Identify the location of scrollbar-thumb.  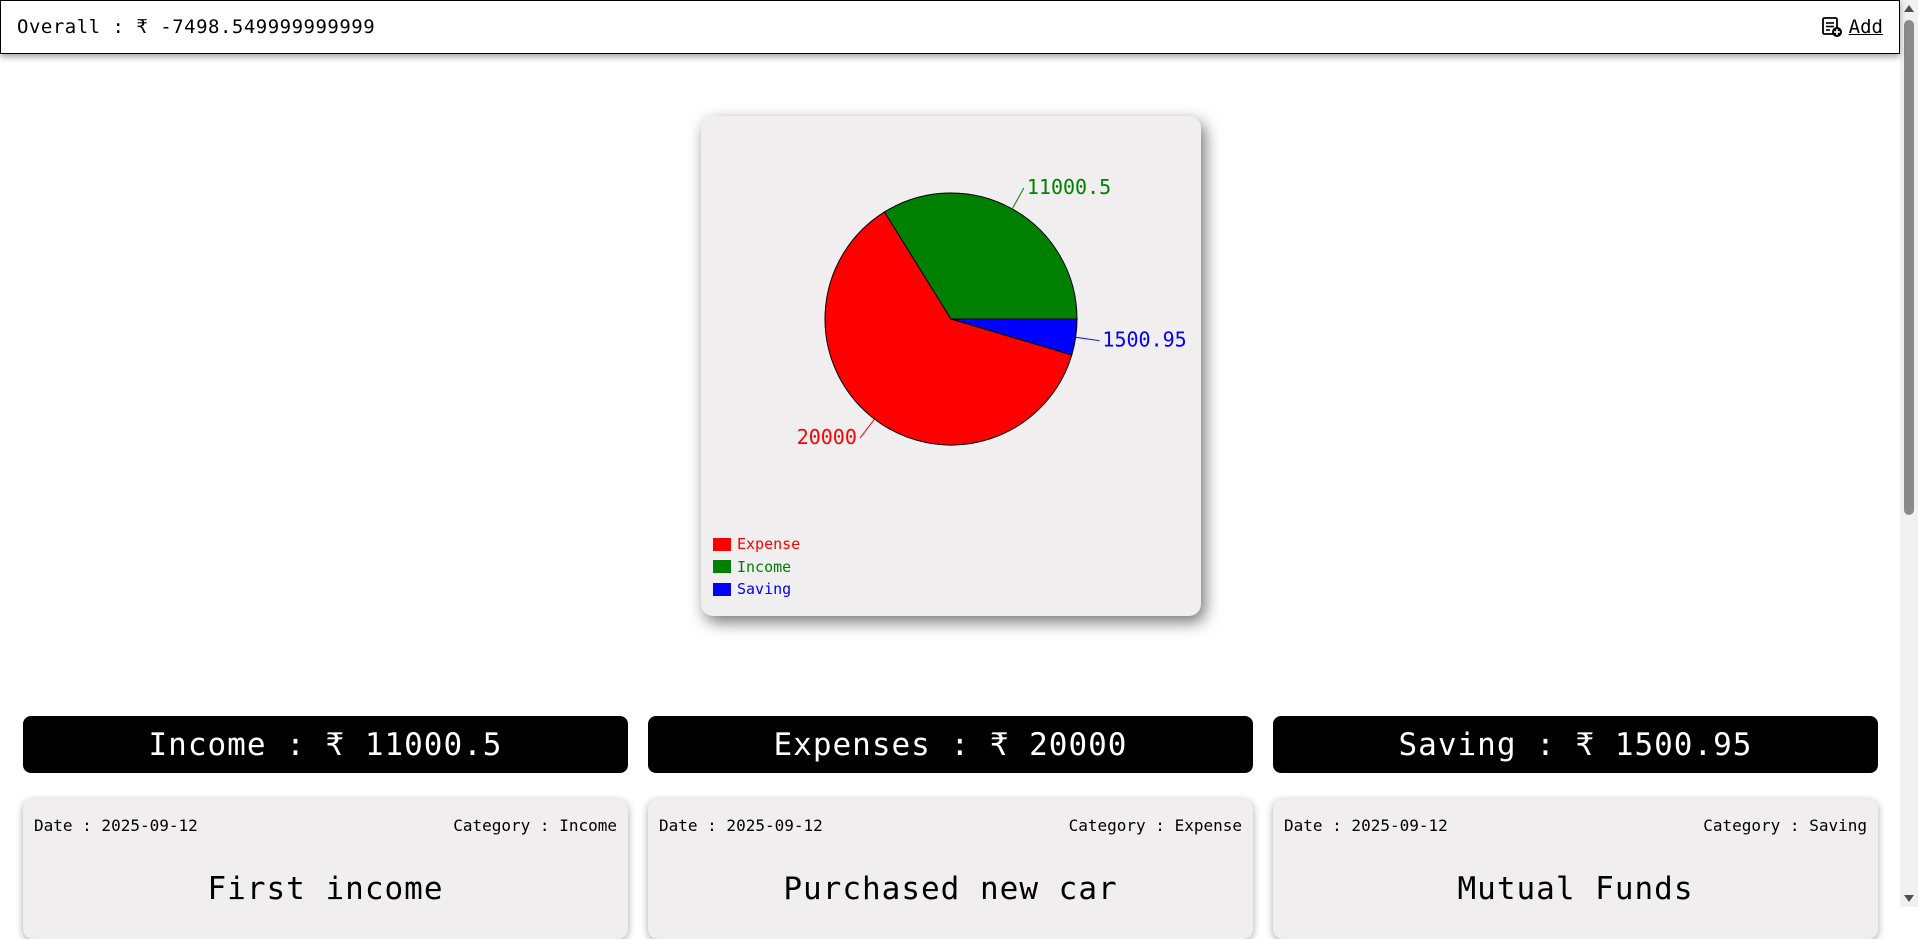
(1909, 267).